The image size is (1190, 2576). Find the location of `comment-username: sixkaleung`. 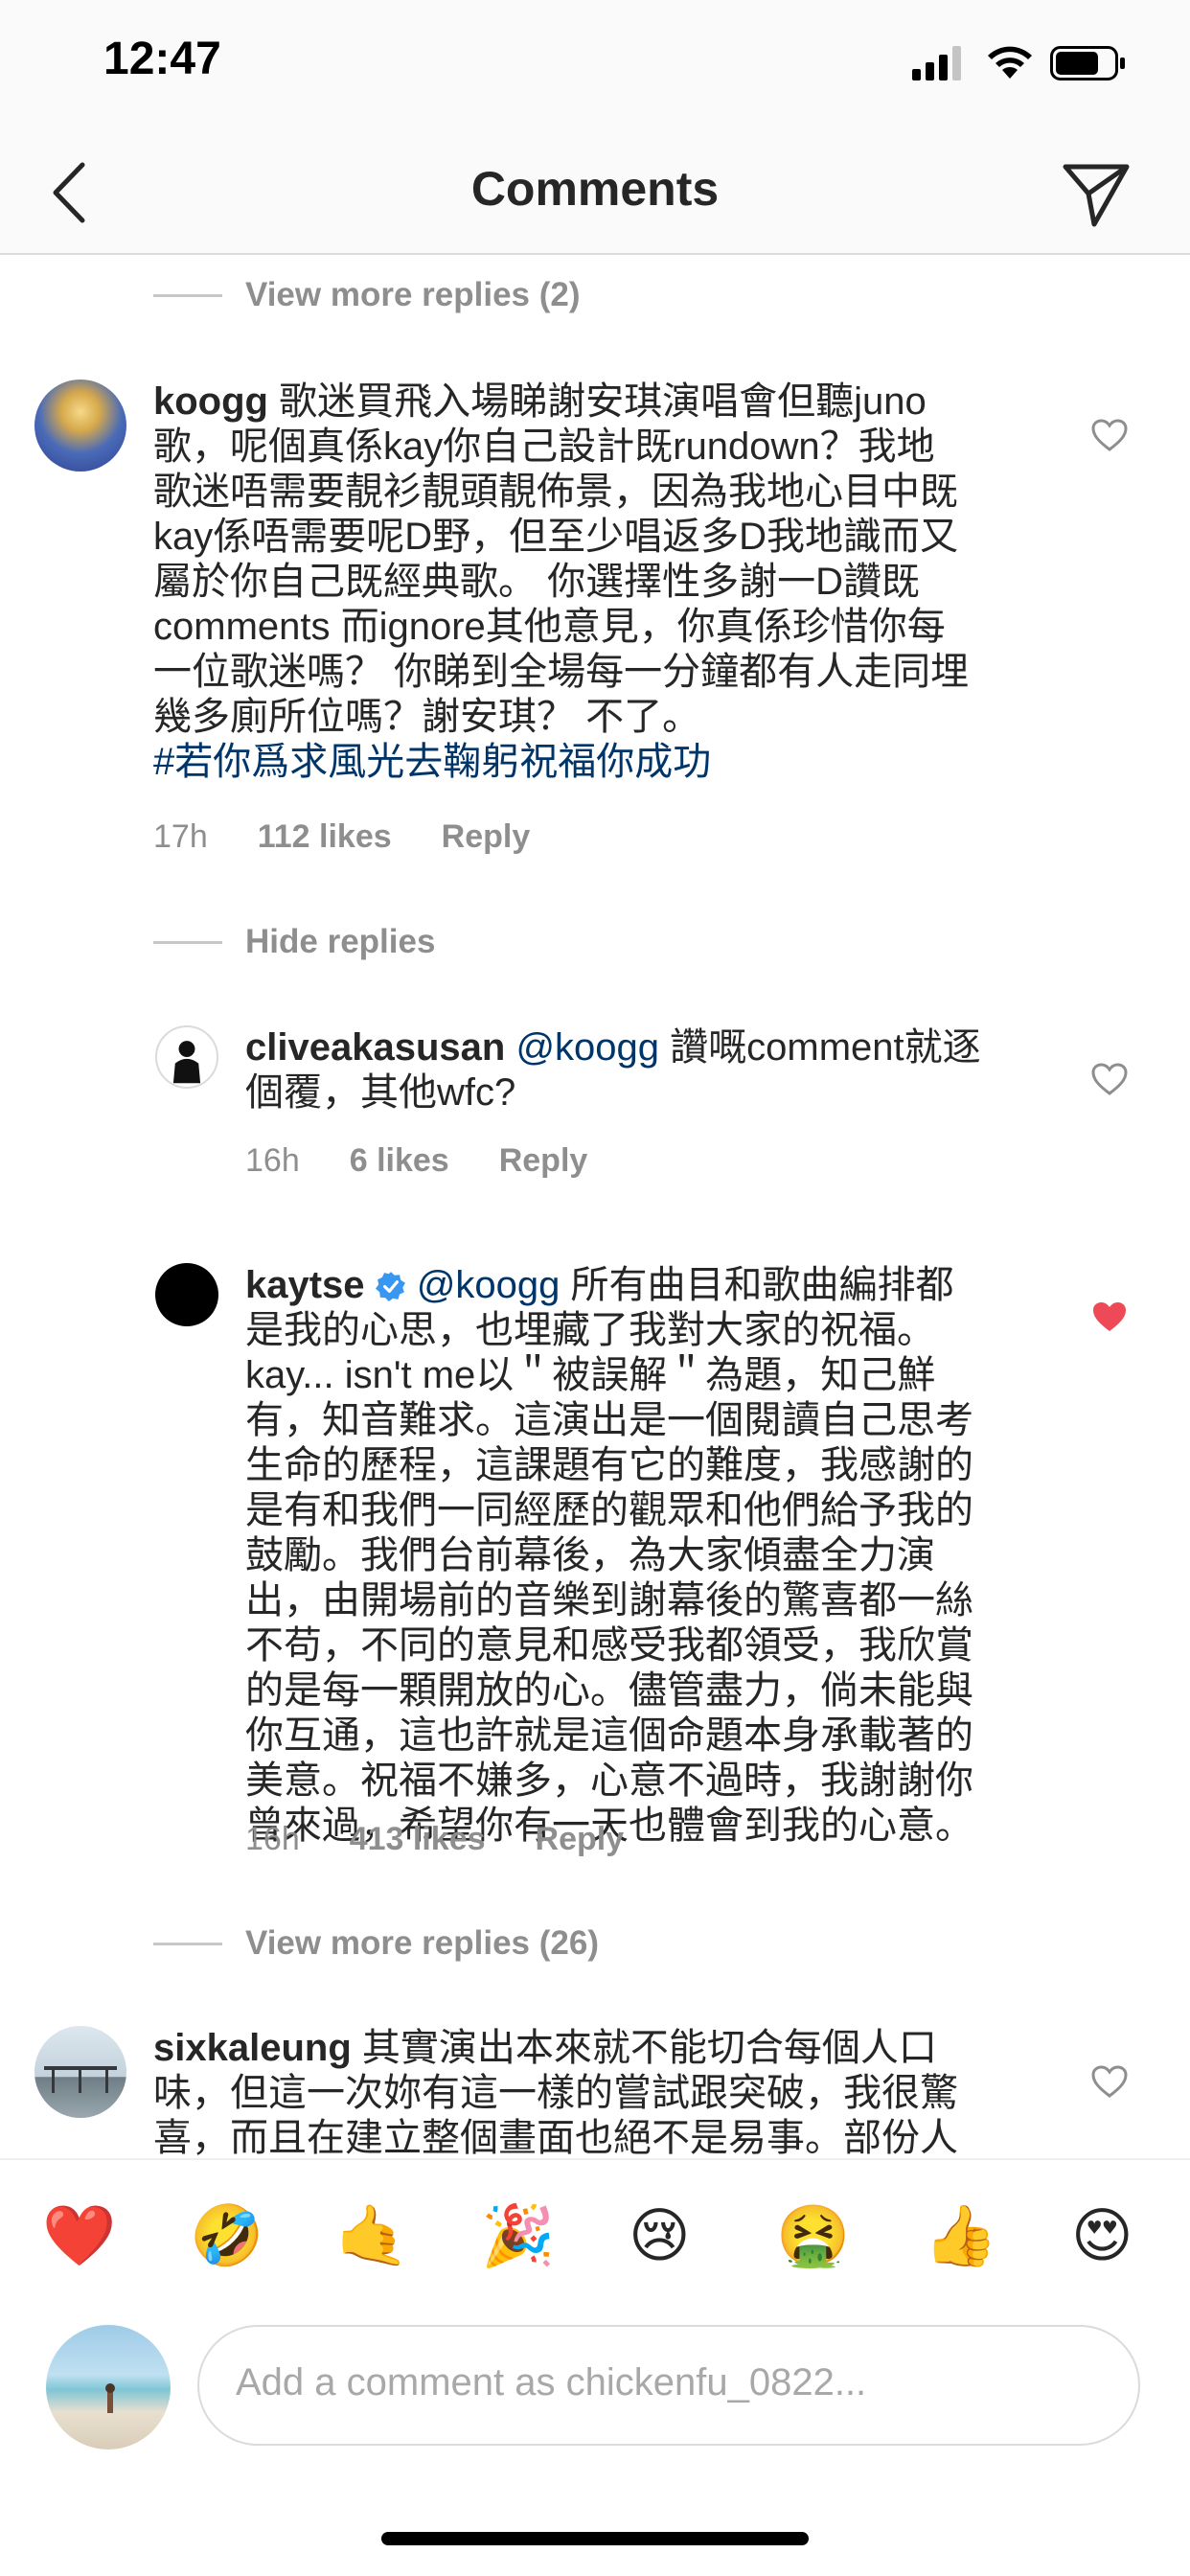

comment-username: sixkaleung is located at coordinates (253, 2048).